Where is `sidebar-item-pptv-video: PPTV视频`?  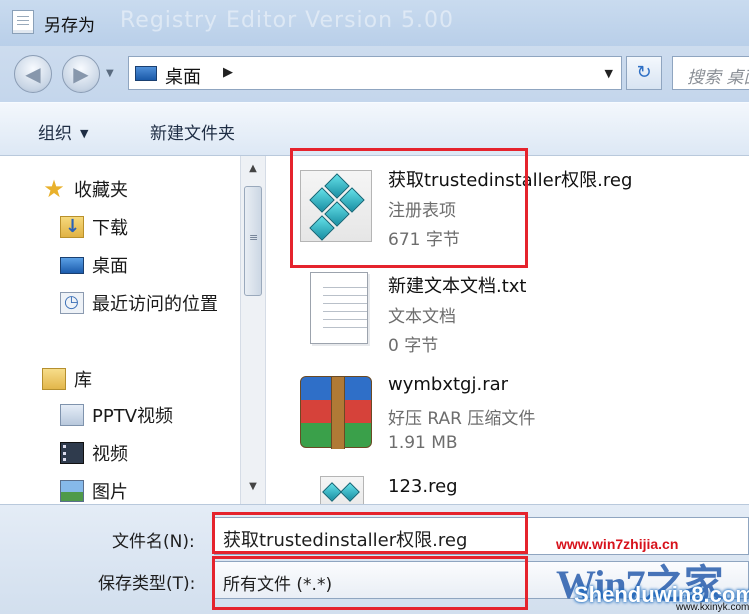 sidebar-item-pptv-video: PPTV视频 is located at coordinates (116, 415).